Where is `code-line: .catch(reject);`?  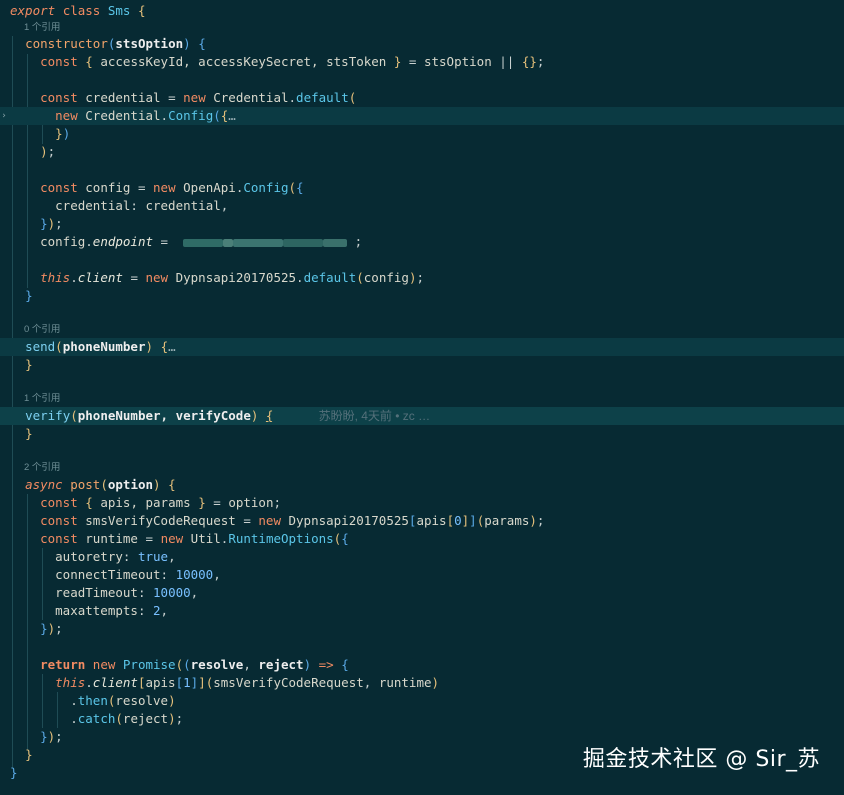 code-line: .catch(reject); is located at coordinates (127, 718).